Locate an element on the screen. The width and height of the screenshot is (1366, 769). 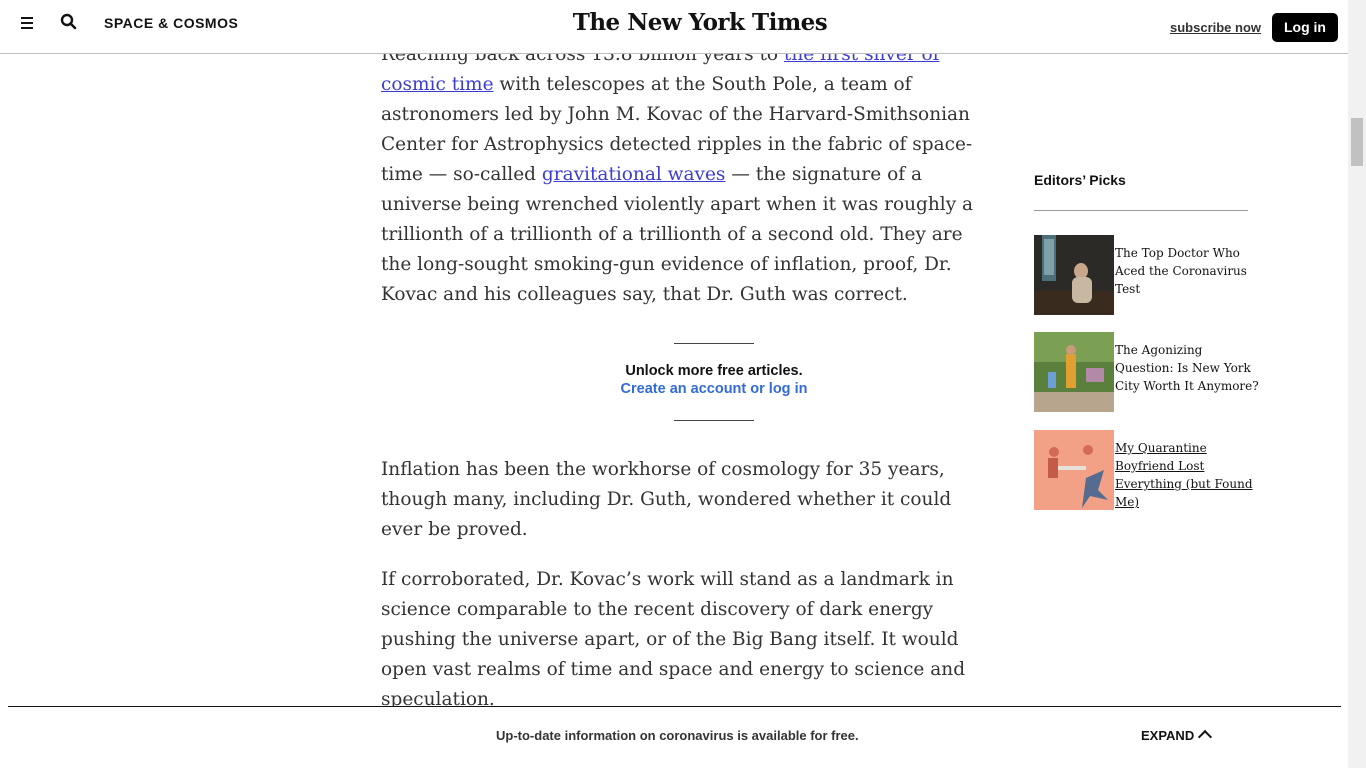
paywall-divider-bottom is located at coordinates (714, 420).